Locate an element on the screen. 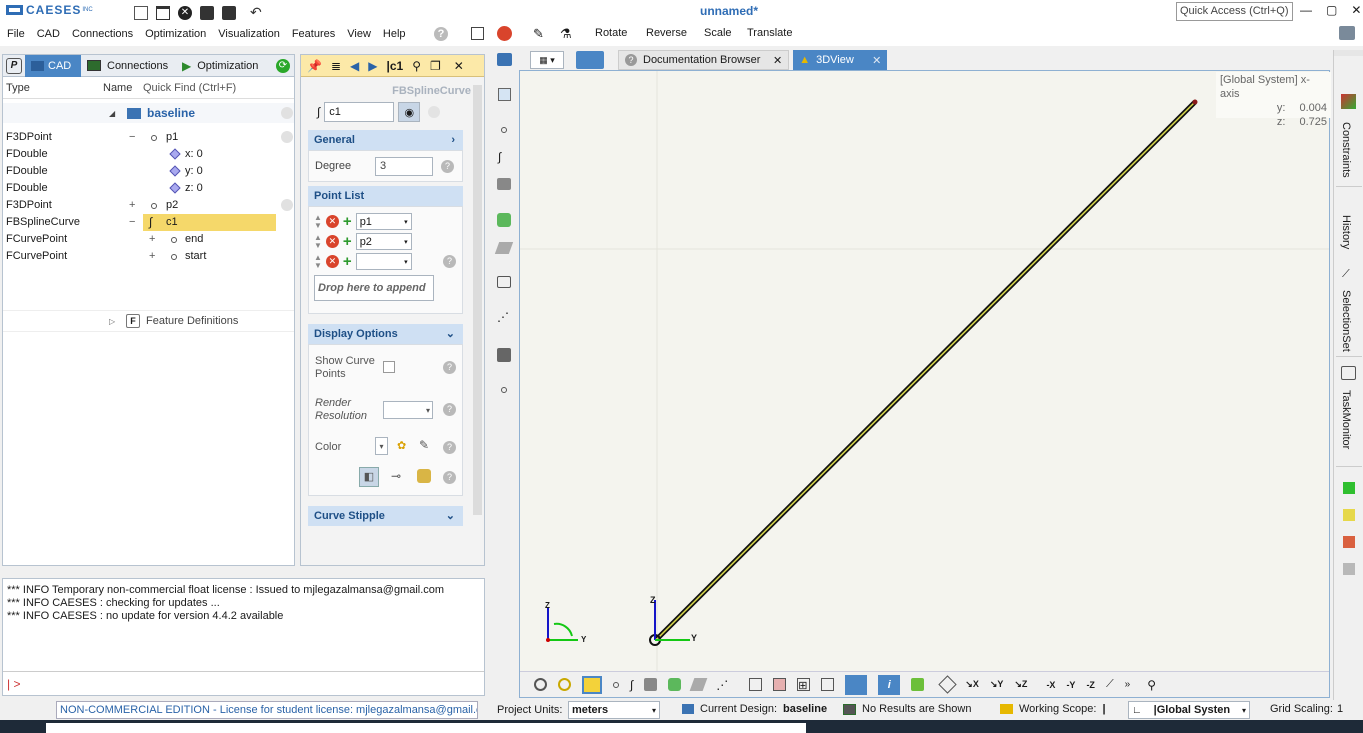 This screenshot has width=1363, height=733. filter-image-icon is located at coordinates (675, 684).